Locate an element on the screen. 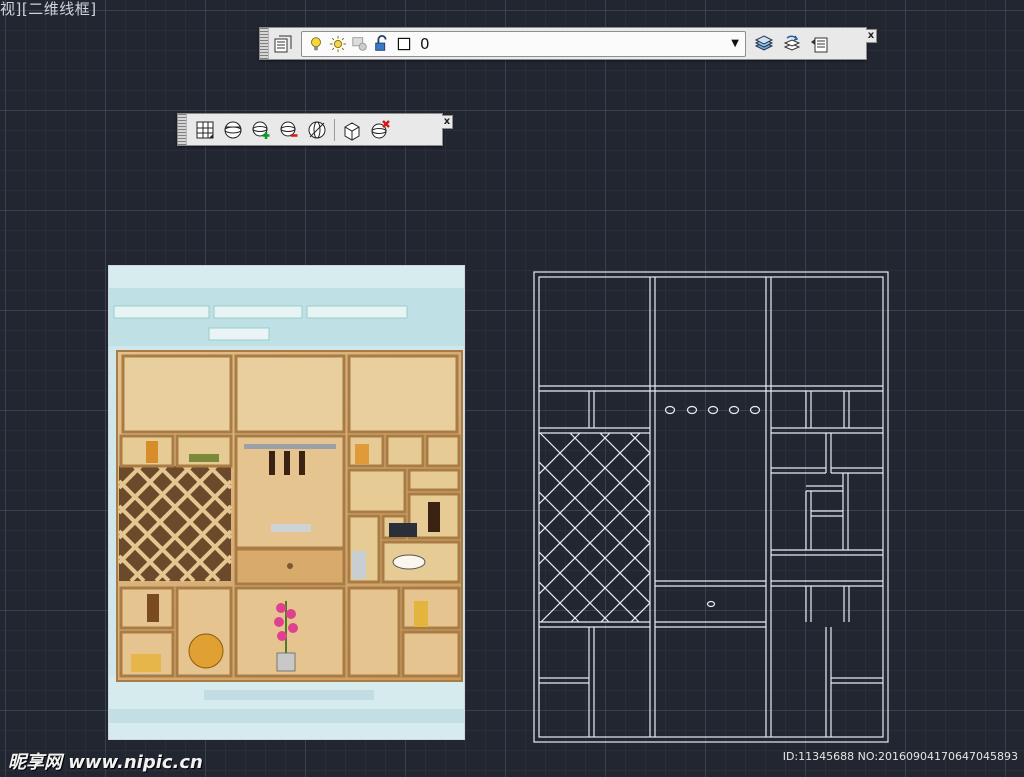 This screenshot has width=1024, height=777. sphere-subtract-icon is located at coordinates (289, 129).